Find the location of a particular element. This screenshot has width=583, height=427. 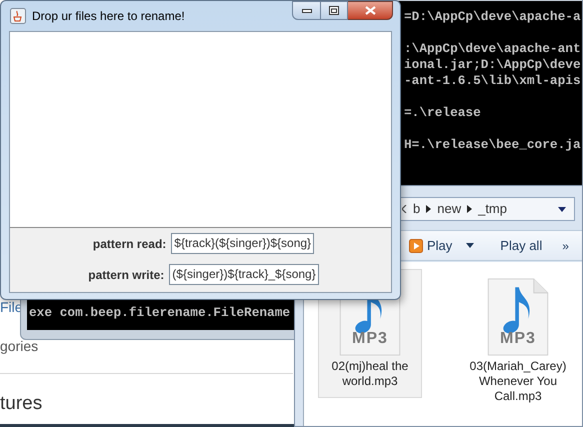

console-line: ional.jar;D:\AppCp\deve is located at coordinates (492, 65).